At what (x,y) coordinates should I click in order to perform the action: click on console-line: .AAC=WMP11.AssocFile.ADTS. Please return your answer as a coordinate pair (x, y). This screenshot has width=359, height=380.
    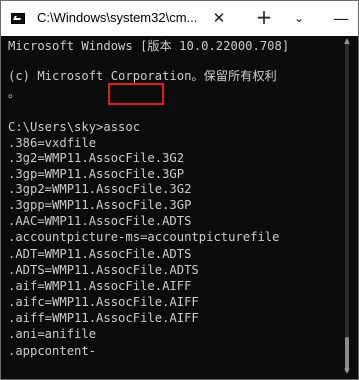
    Looking at the image, I should click on (100, 221).